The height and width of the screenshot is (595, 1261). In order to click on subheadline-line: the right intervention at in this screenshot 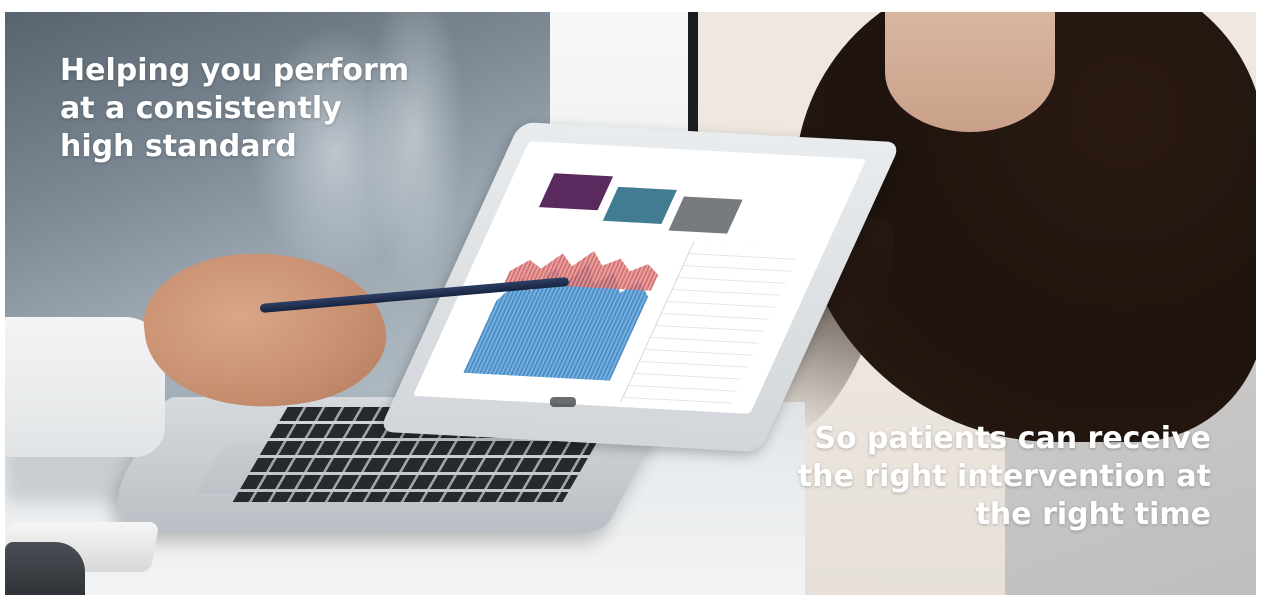, I will do `click(1004, 476)`.